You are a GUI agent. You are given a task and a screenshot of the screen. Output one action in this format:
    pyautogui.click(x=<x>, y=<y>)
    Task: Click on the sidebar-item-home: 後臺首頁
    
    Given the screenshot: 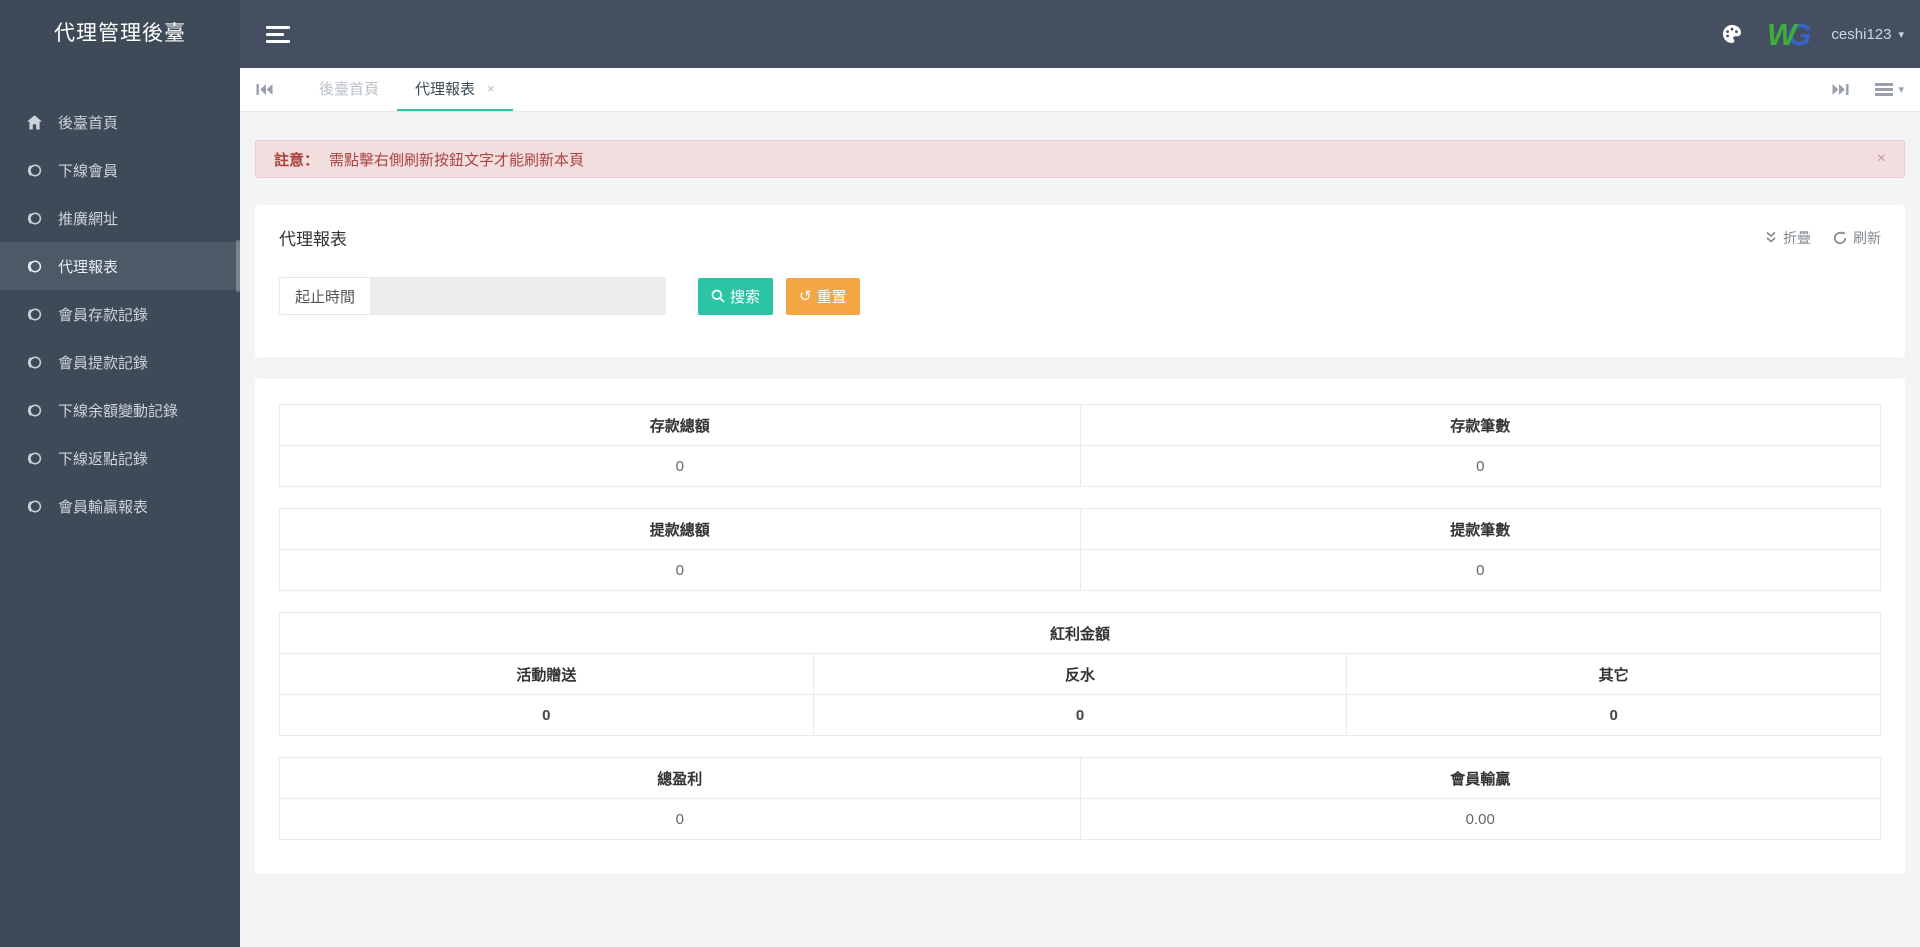 What is the action you would take?
    pyautogui.click(x=120, y=122)
    